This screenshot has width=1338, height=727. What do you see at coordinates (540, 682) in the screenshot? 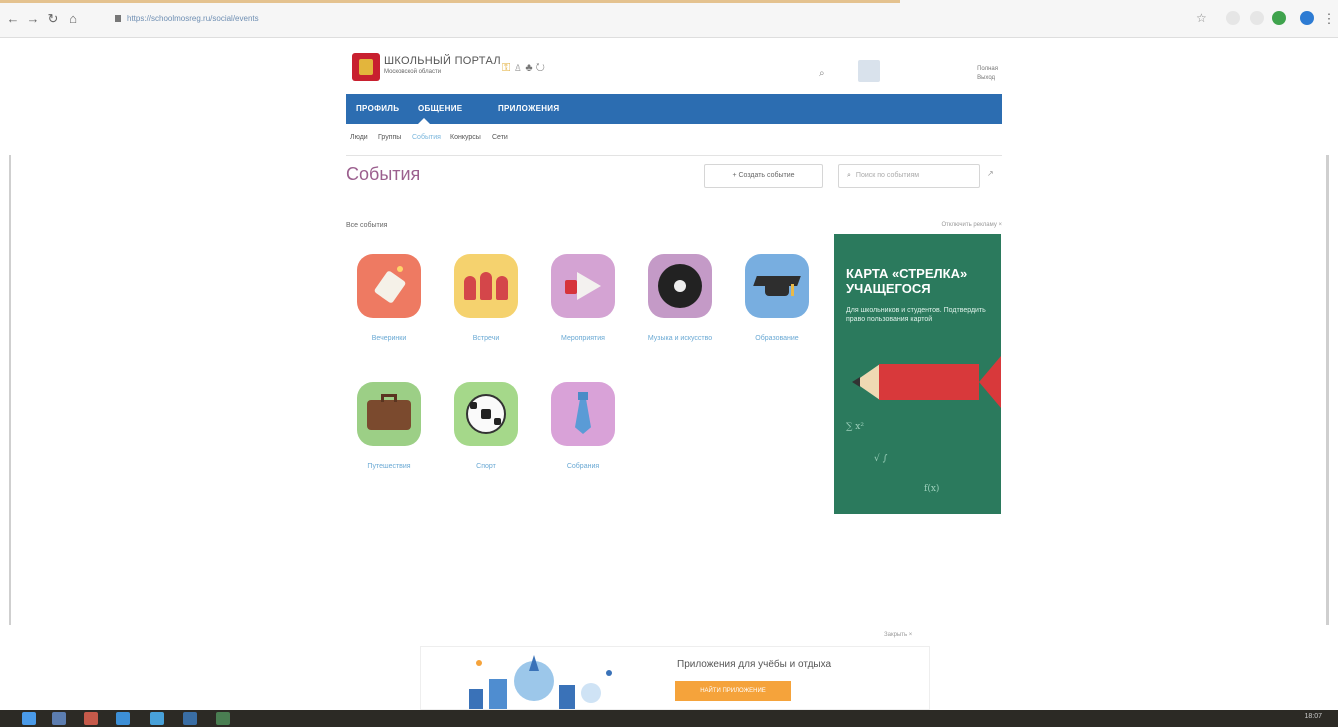
I see `city-illustration` at bounding box center [540, 682].